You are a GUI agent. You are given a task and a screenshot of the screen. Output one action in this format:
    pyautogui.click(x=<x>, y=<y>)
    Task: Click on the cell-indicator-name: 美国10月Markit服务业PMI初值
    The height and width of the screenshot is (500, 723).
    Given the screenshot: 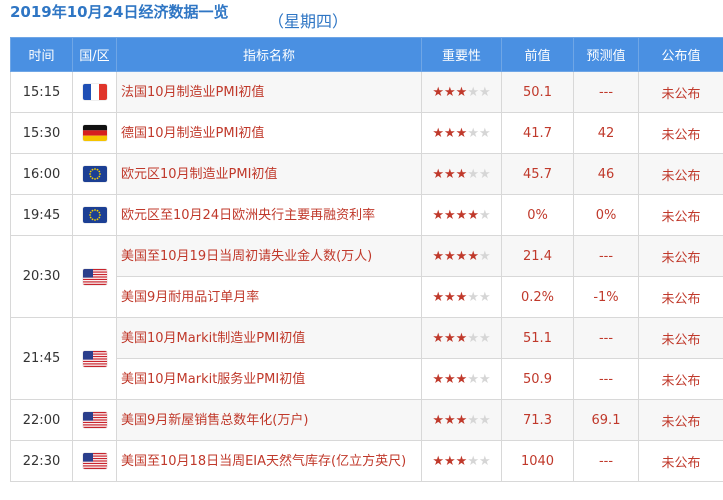 What is the action you would take?
    pyautogui.click(x=269, y=379)
    